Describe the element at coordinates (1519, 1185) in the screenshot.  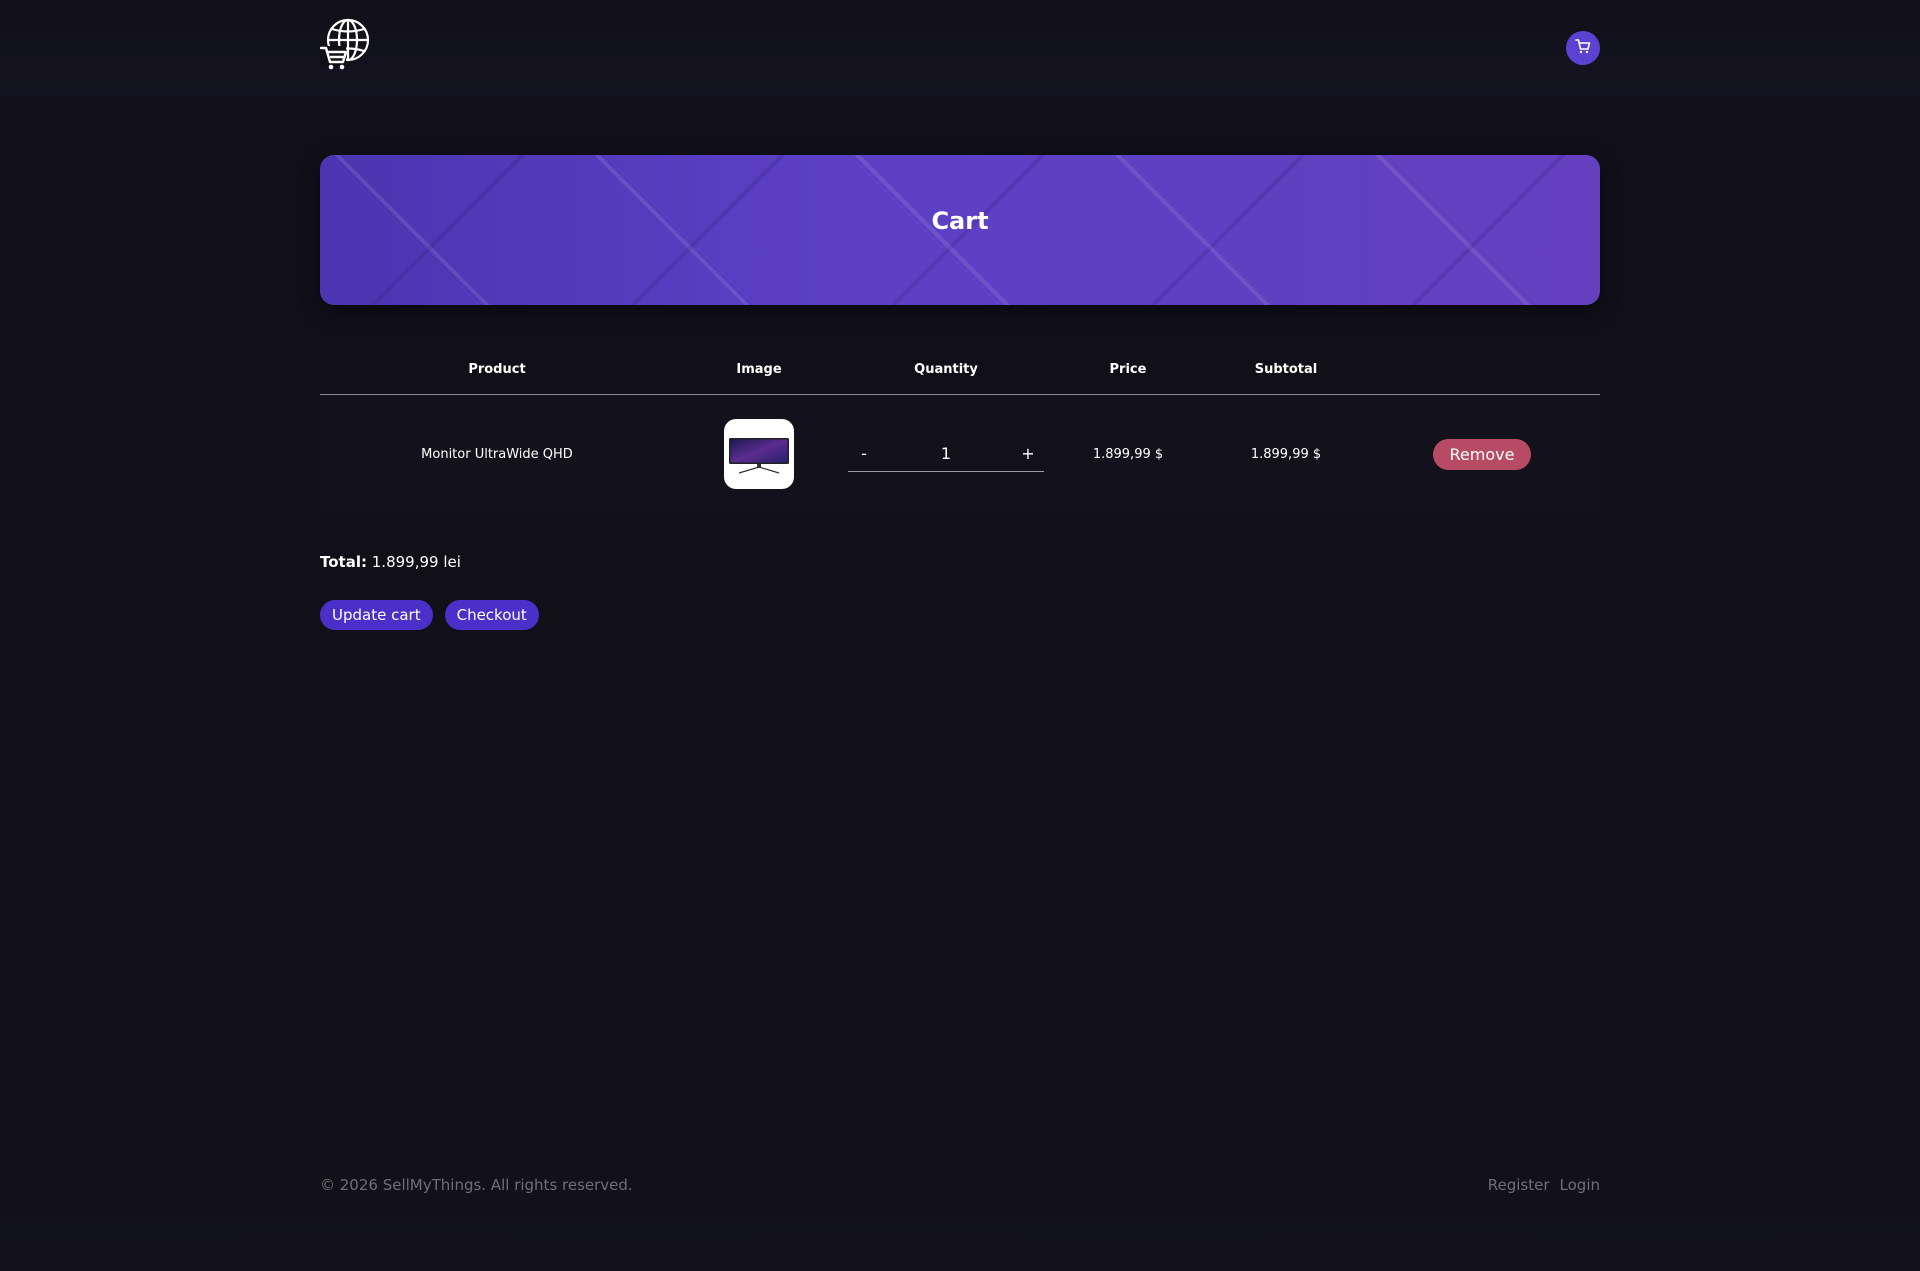
I see `register-link: Register` at that location.